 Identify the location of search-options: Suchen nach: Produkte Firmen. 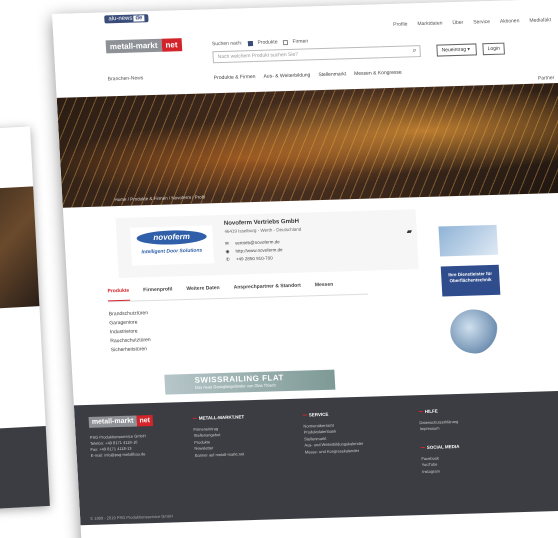
(260, 42).